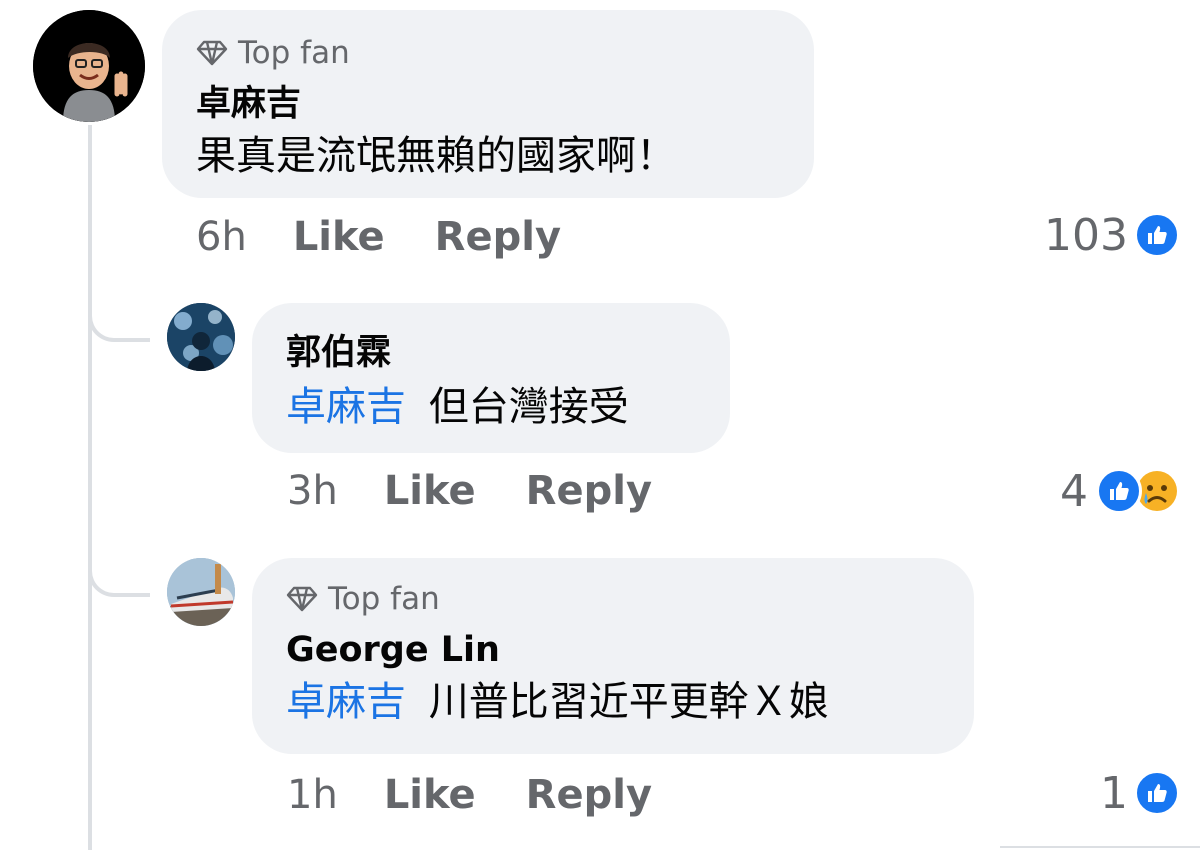 This screenshot has width=1200, height=850. Describe the element at coordinates (630, 650) in the screenshot. I see `comment-author: George Lin` at that location.